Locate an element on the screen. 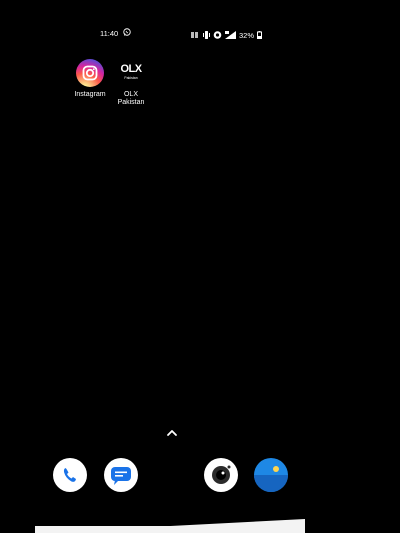 This screenshot has width=400, height=533. cell-signal-icon is located at coordinates (230, 35).